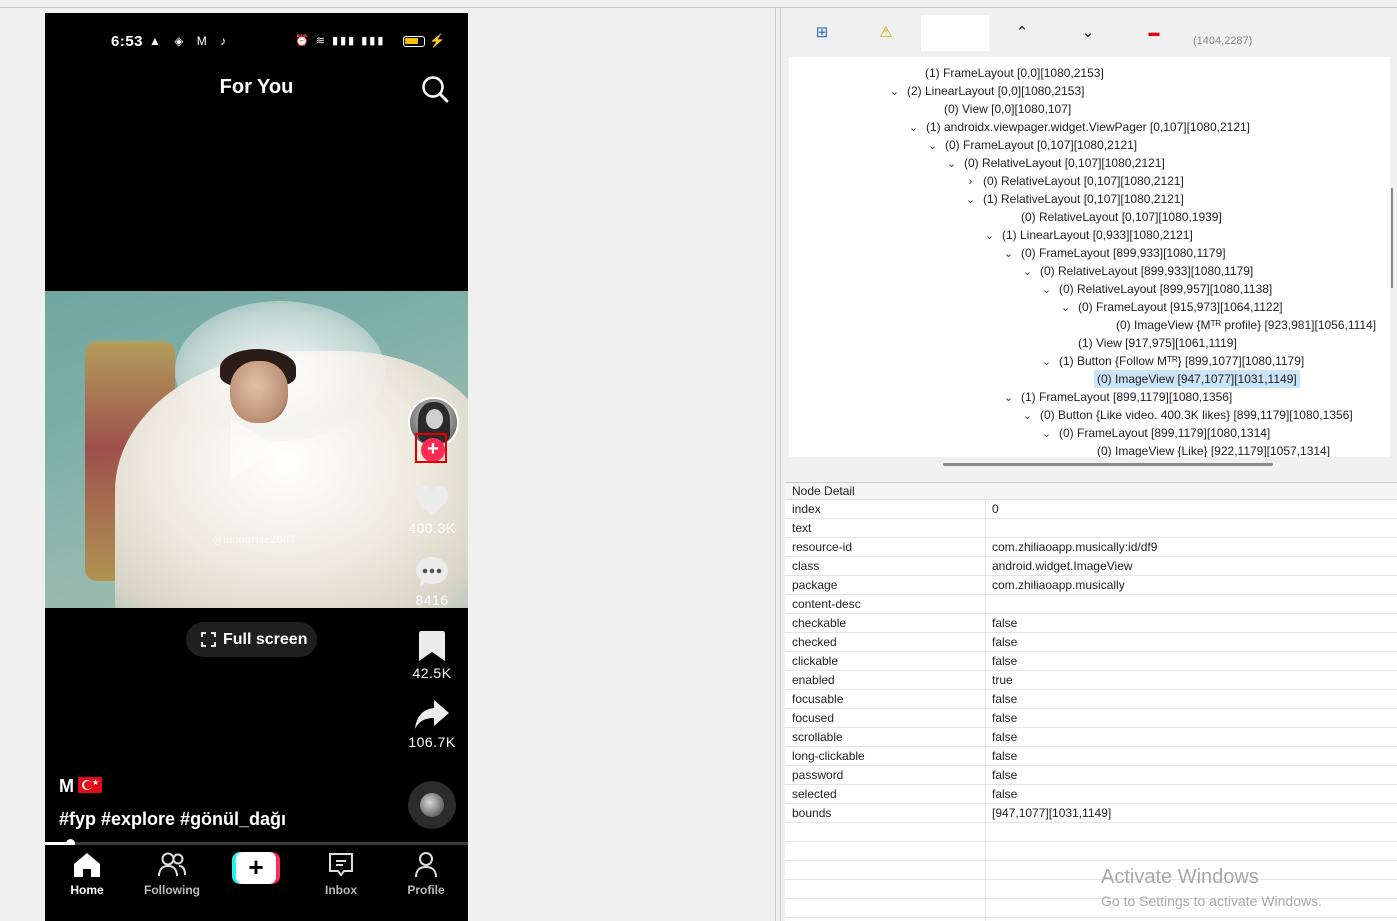  Describe the element at coordinates (1051, 813) in the screenshot. I see `detail-value: [947,1077][1031,1149]` at that location.